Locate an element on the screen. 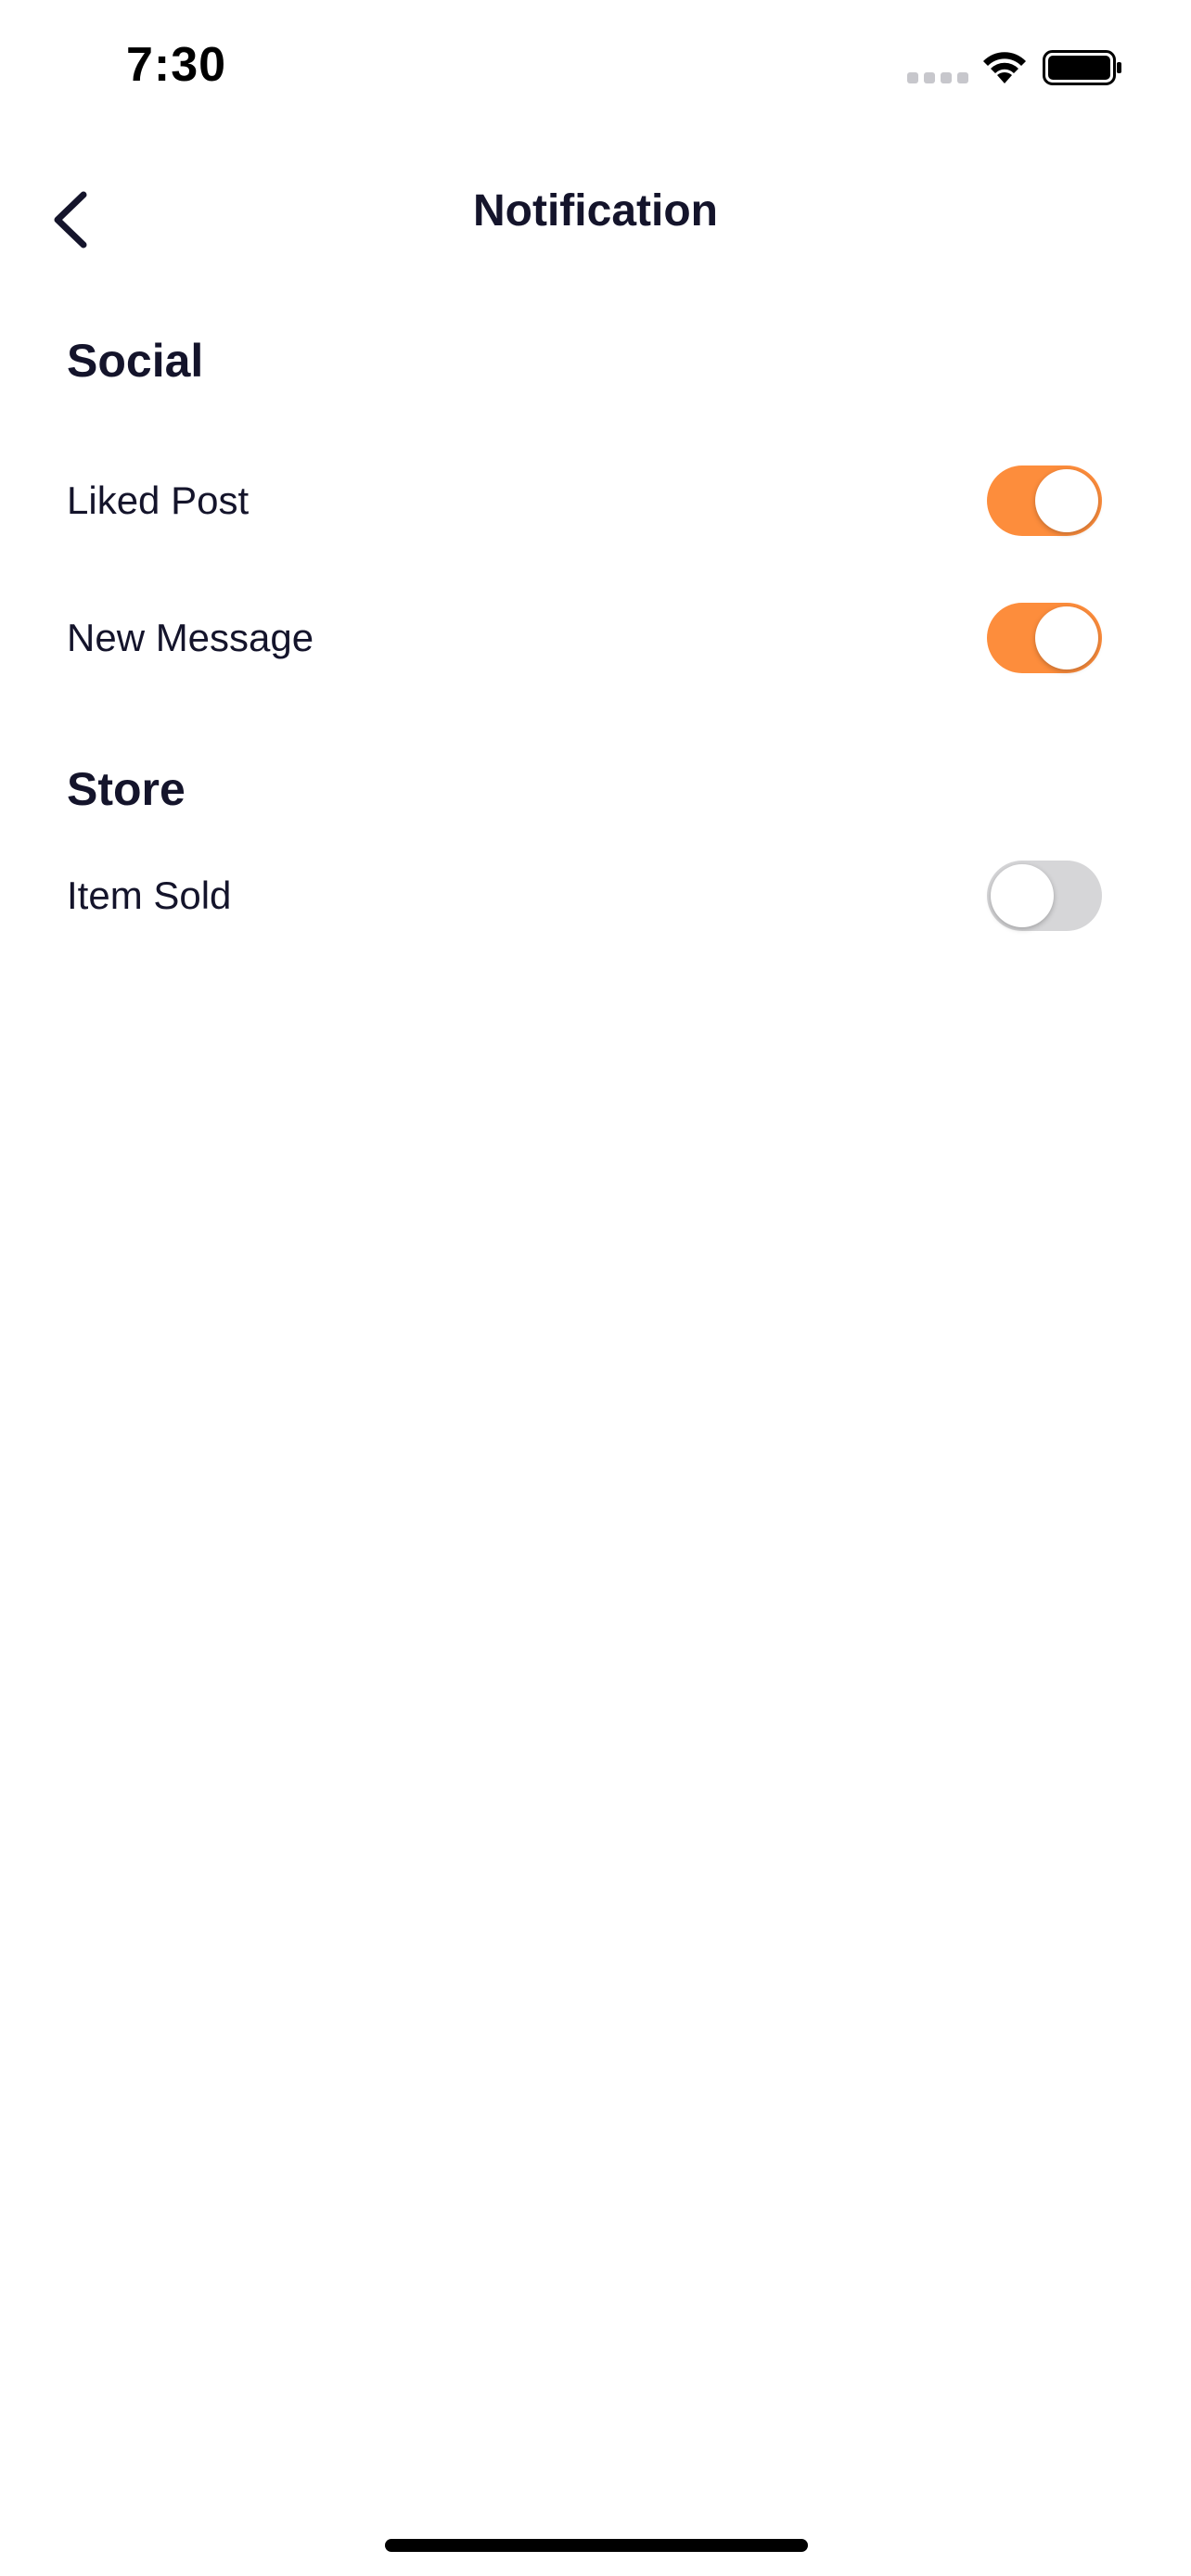 This screenshot has width=1191, height=2576. setting-label: New Message is located at coordinates (190, 638).